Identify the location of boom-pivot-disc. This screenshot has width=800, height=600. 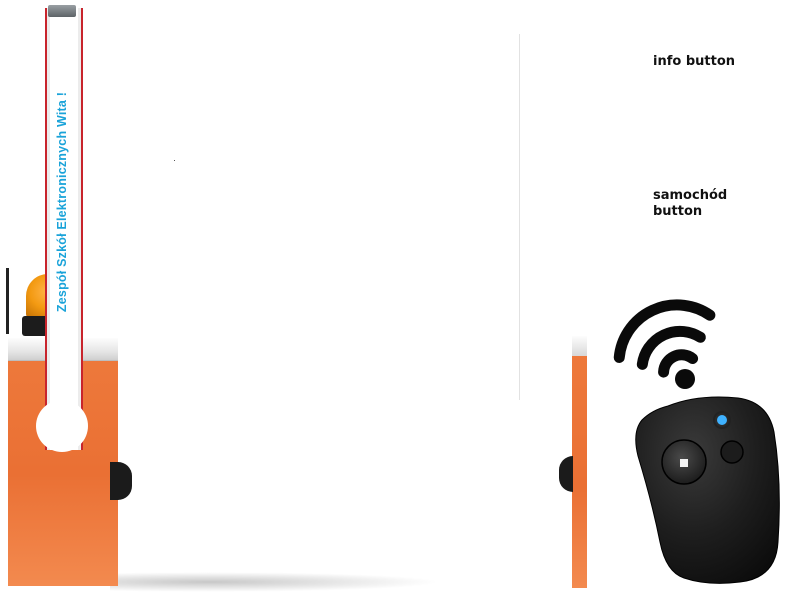
(62, 426).